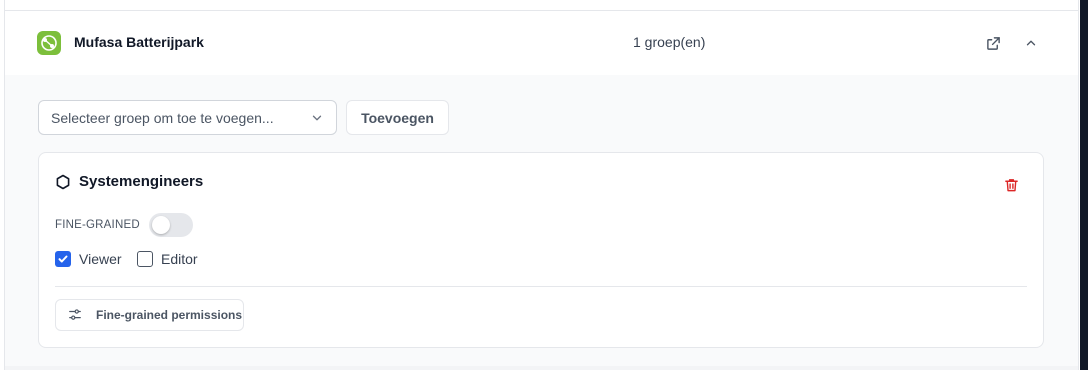  What do you see at coordinates (993, 43) in the screenshot?
I see `external-link-icon` at bounding box center [993, 43].